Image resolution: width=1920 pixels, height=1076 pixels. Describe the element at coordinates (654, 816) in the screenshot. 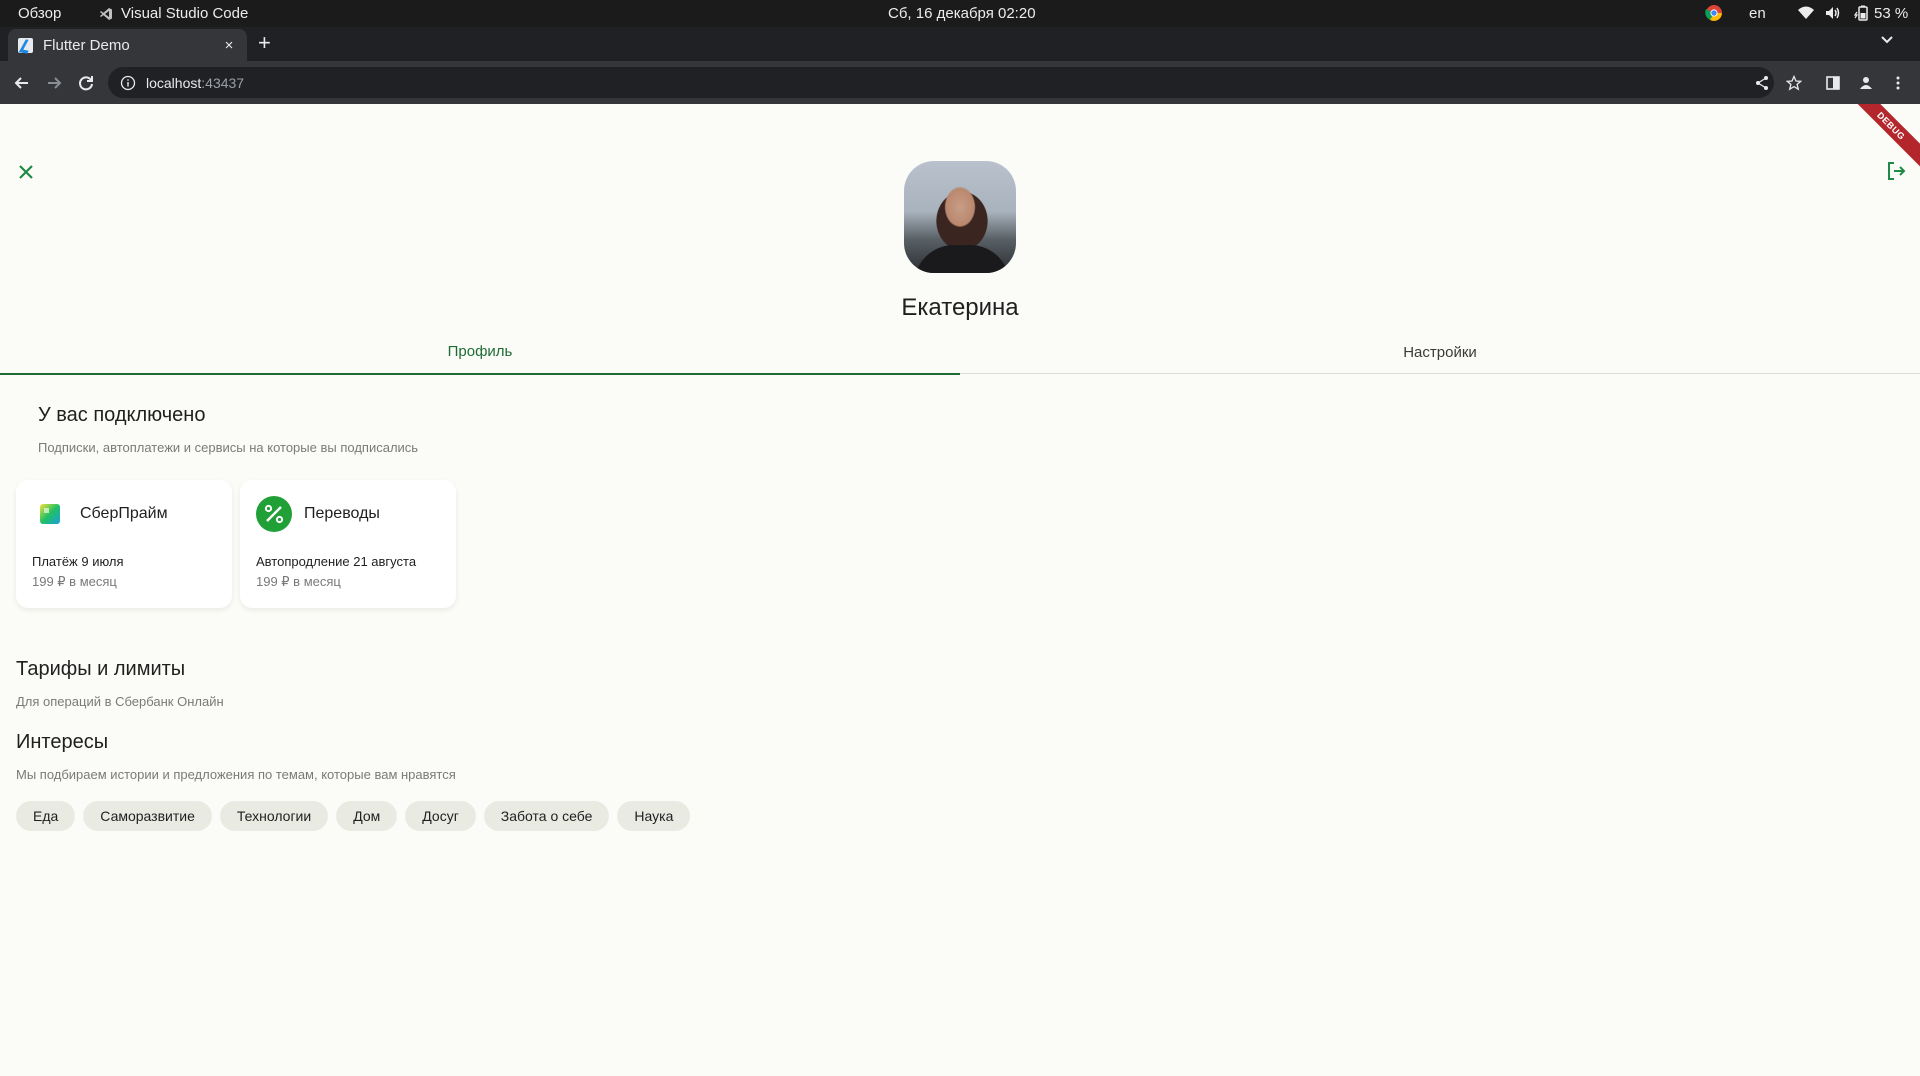

I see `interest-chip: Наука` at that location.